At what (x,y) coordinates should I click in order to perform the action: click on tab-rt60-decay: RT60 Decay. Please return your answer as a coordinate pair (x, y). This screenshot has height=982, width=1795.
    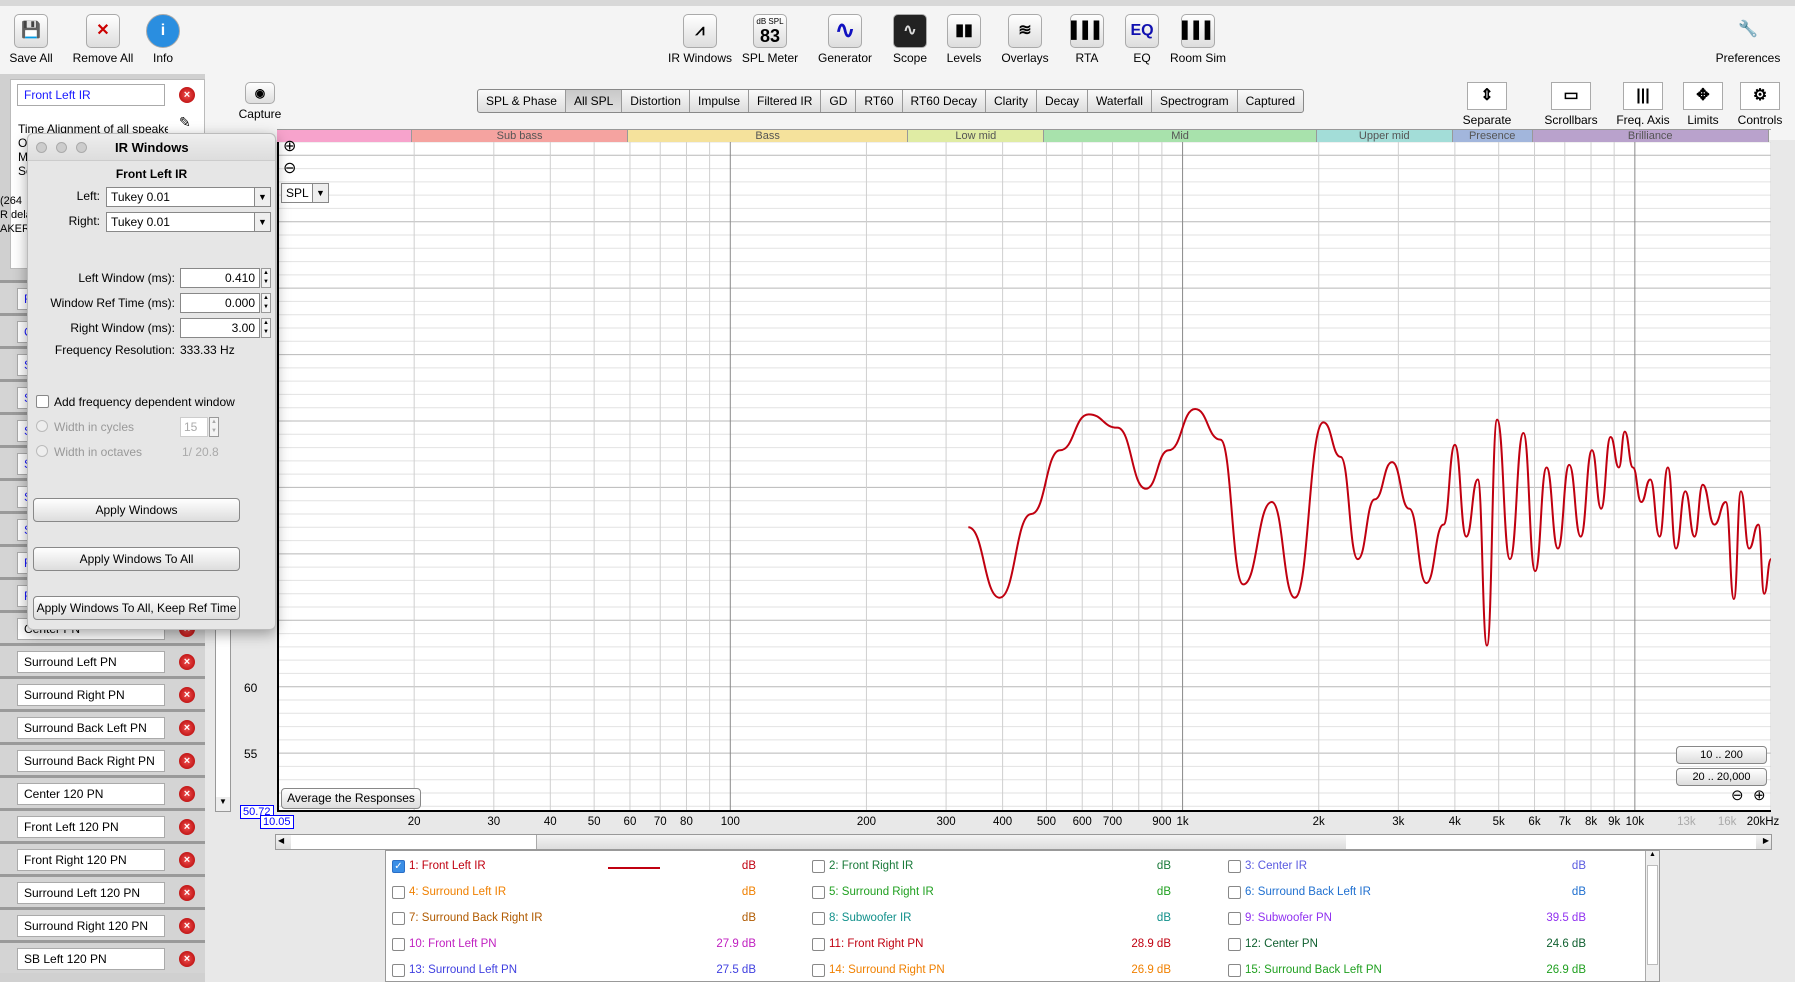
    Looking at the image, I should click on (944, 101).